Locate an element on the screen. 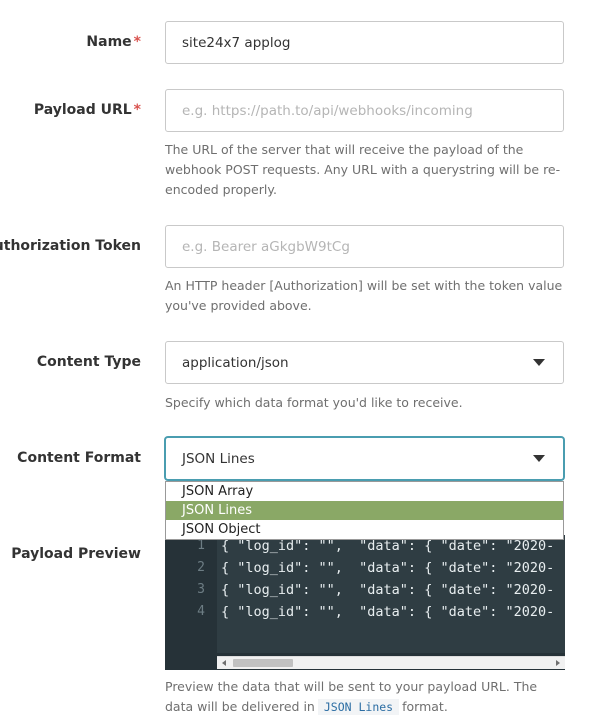  line-number: 3 is located at coordinates (201, 589).